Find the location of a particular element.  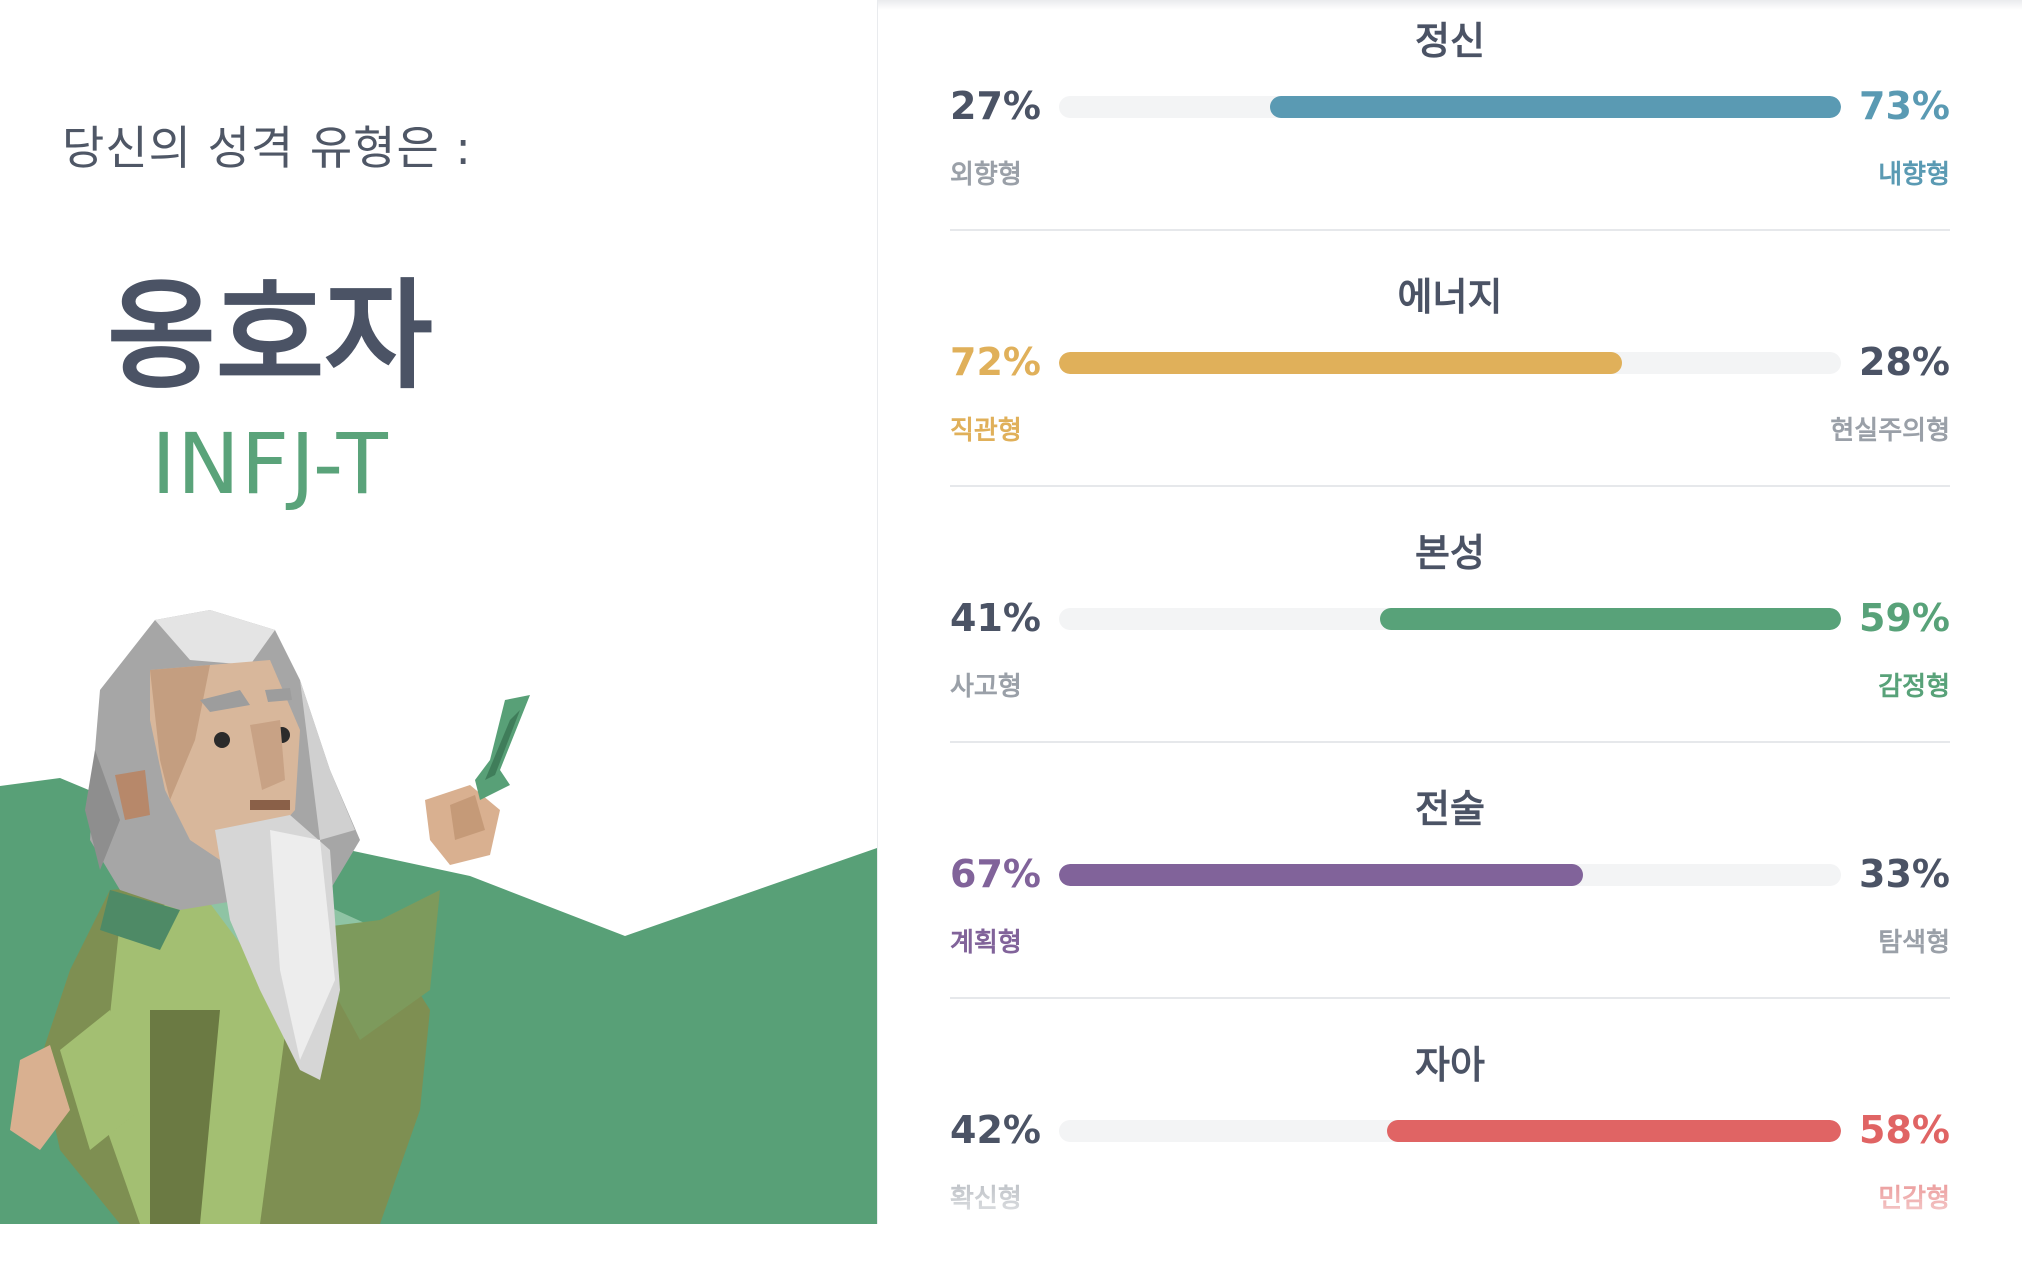

right-percentage: 33% is located at coordinates (1904, 874).